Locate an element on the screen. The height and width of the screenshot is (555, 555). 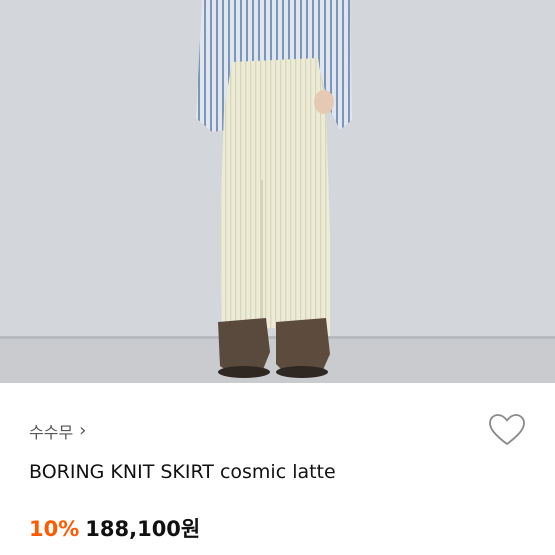
heart-outline-icon is located at coordinates (507, 431).